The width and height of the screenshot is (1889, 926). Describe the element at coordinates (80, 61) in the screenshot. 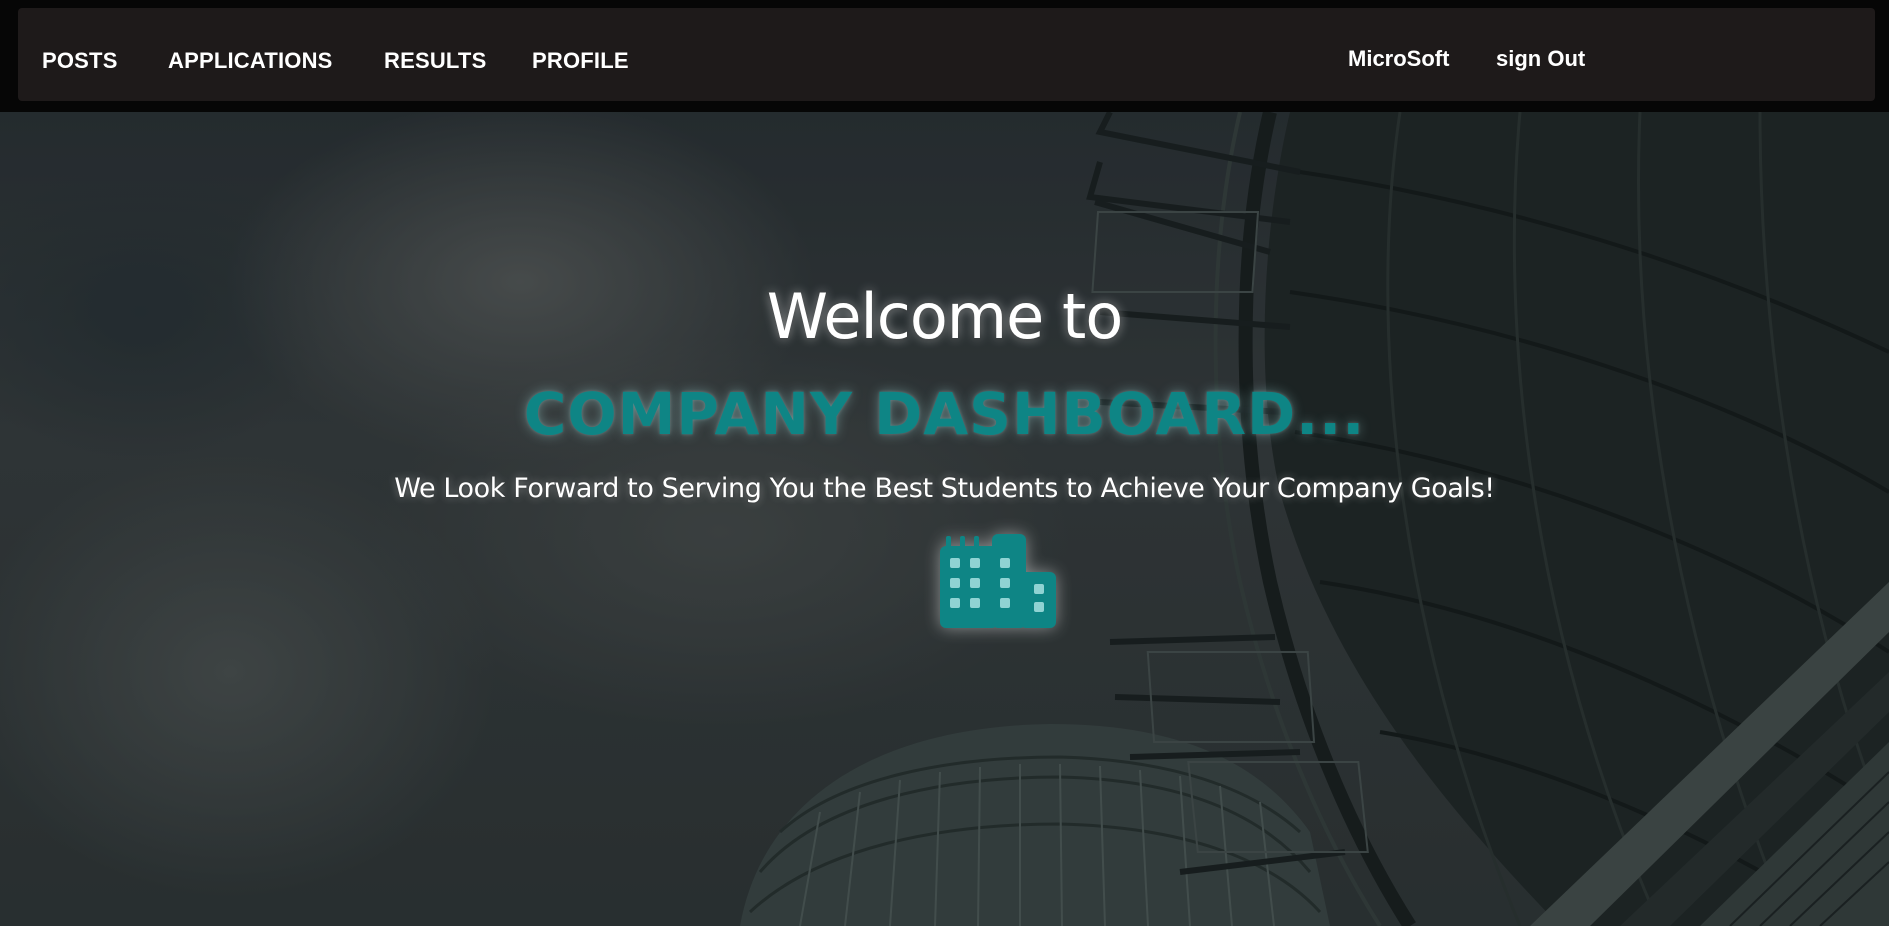

I see `nav-link-posts: POSTS` at that location.